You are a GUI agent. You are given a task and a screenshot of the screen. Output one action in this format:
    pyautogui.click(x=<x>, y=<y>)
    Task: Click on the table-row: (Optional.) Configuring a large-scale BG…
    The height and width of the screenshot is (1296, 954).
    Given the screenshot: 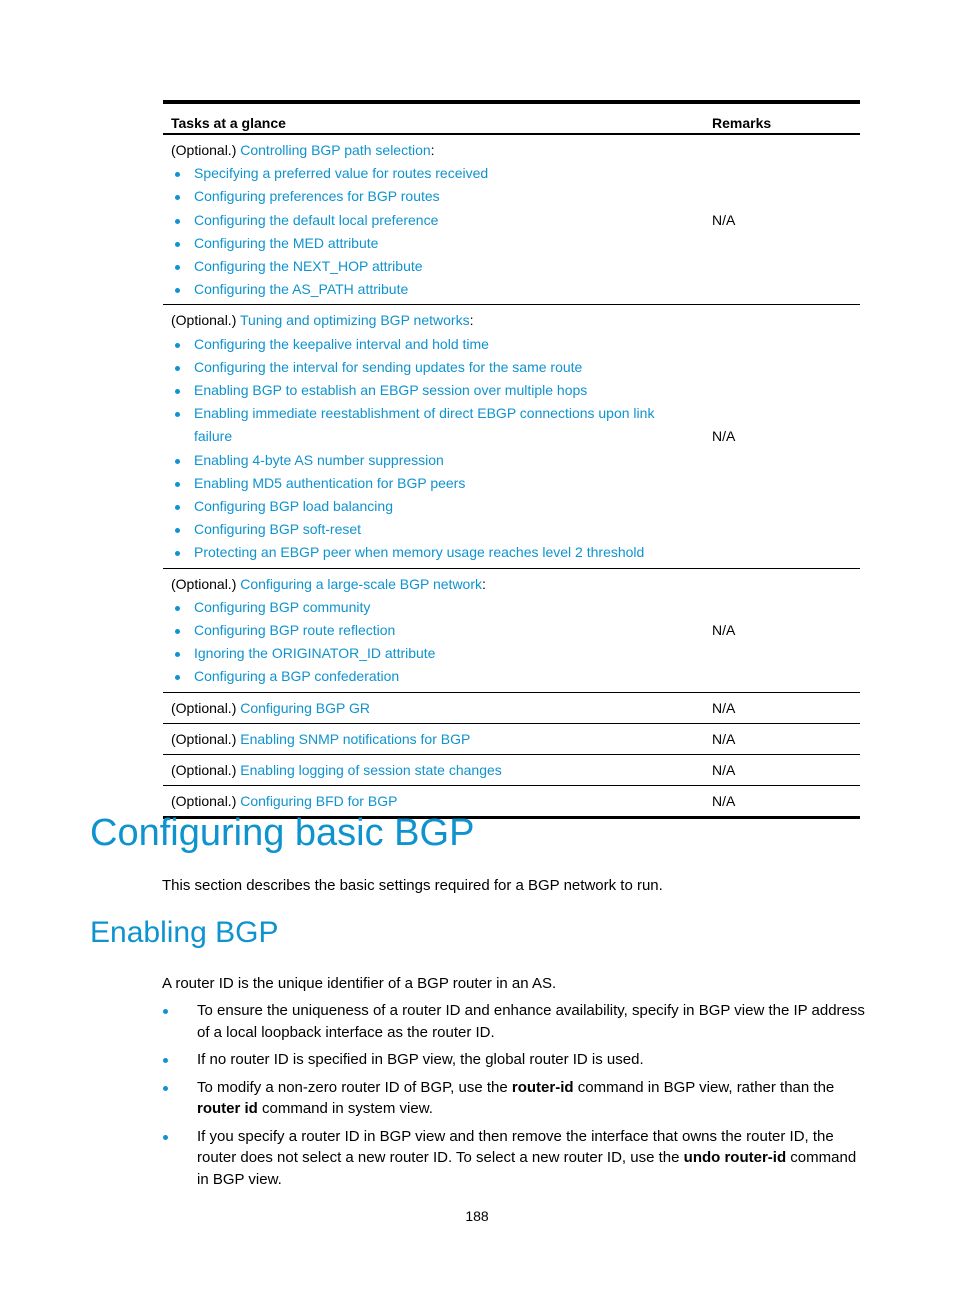 What is the action you would take?
    pyautogui.click(x=511, y=630)
    